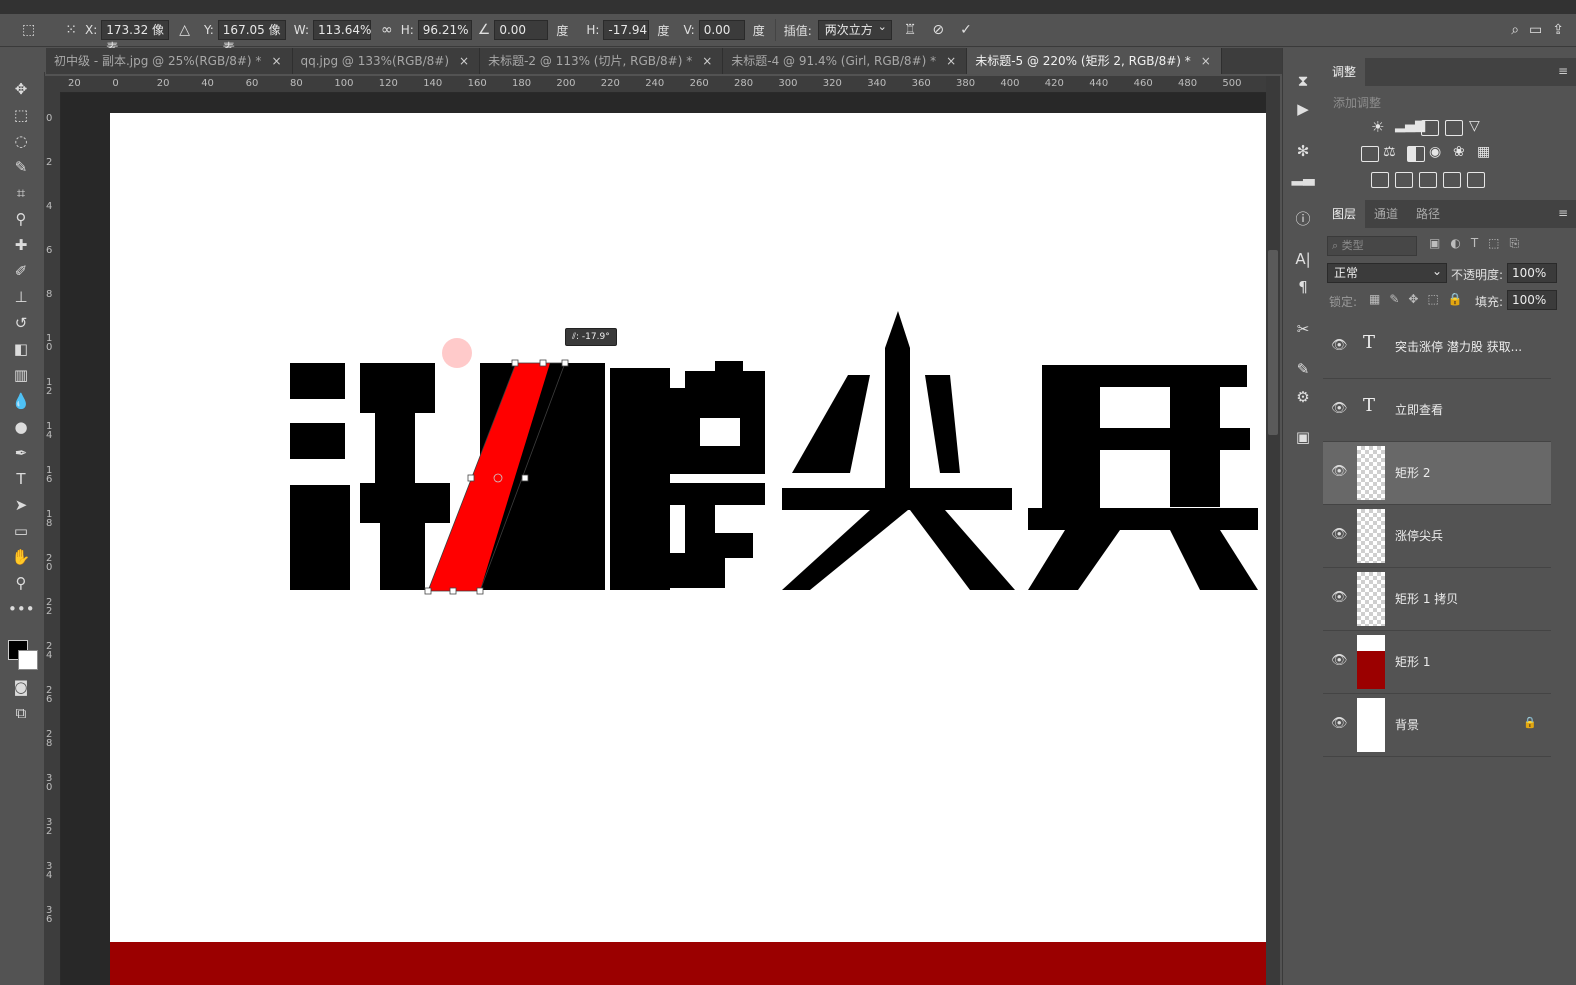 Image resolution: width=1576 pixels, height=985 pixels. What do you see at coordinates (1303, 219) in the screenshot?
I see `info-icon: ⓘ` at bounding box center [1303, 219].